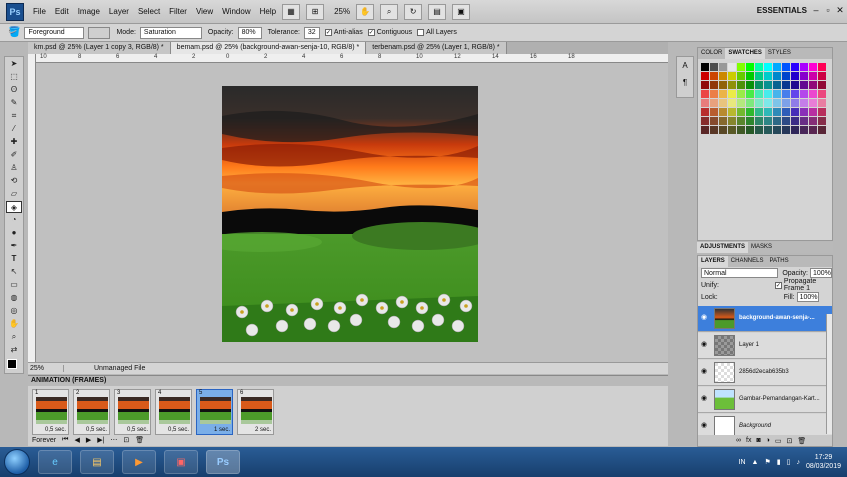 This screenshot has height=477, width=847. What do you see at coordinates (801, 441) in the screenshot?
I see `delete-layer-icon: 🗑` at bounding box center [801, 441].